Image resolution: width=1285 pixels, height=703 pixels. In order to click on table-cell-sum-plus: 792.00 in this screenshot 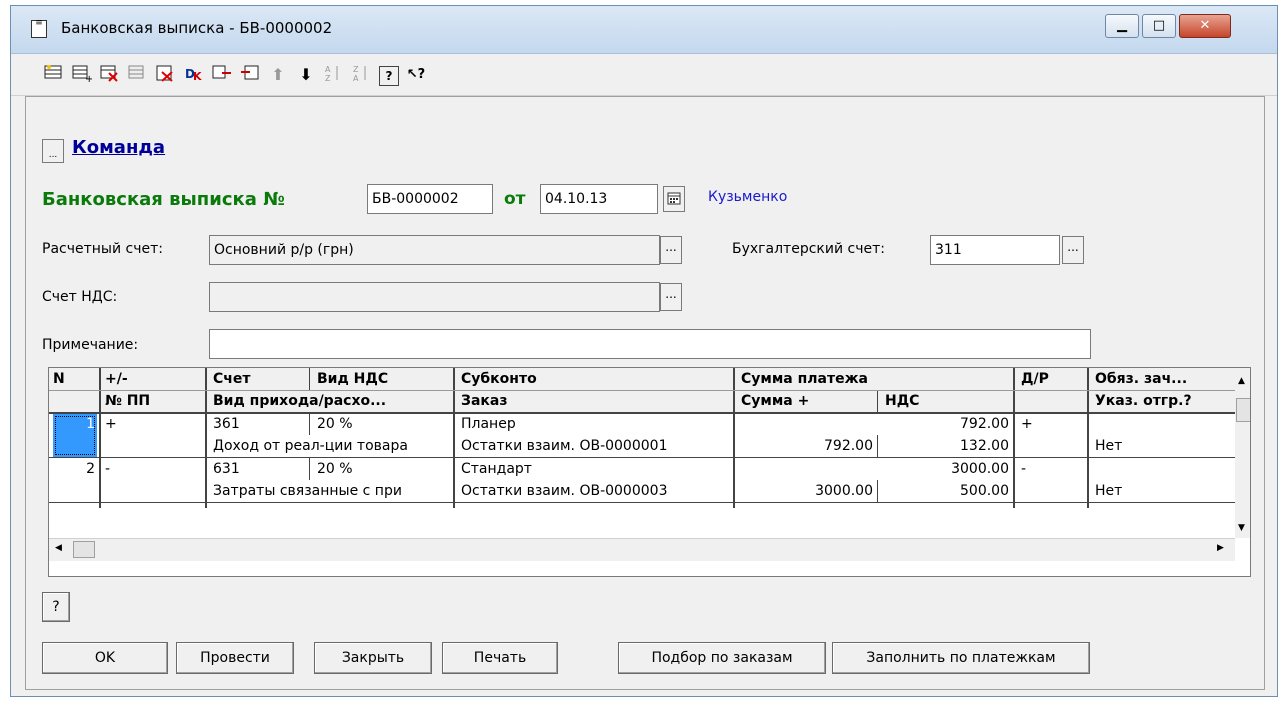, I will do `click(807, 446)`.